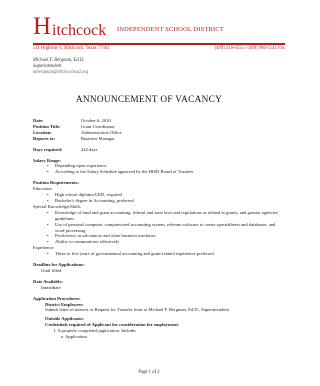 The image size is (320, 386). What do you see at coordinates (79, 30) in the screenshot?
I see `letterhead-name: itchcock` at bounding box center [79, 30].